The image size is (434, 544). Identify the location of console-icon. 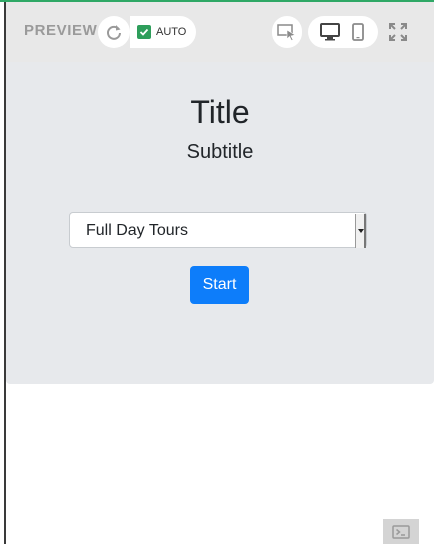
(401, 531).